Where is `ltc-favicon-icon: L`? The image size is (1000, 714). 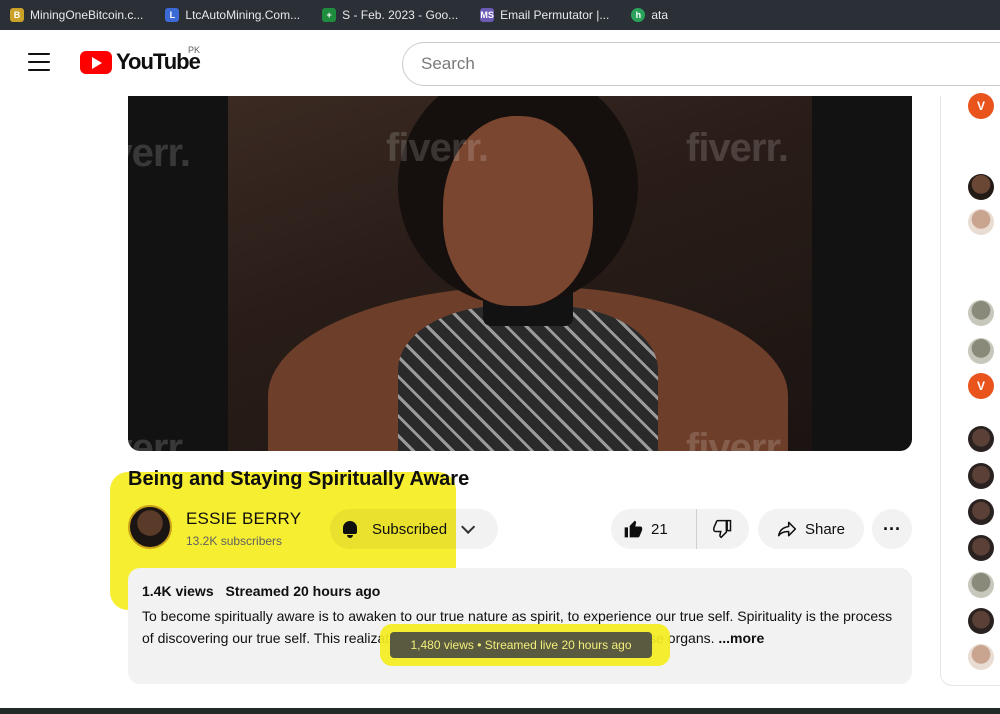 ltc-favicon-icon: L is located at coordinates (172, 15).